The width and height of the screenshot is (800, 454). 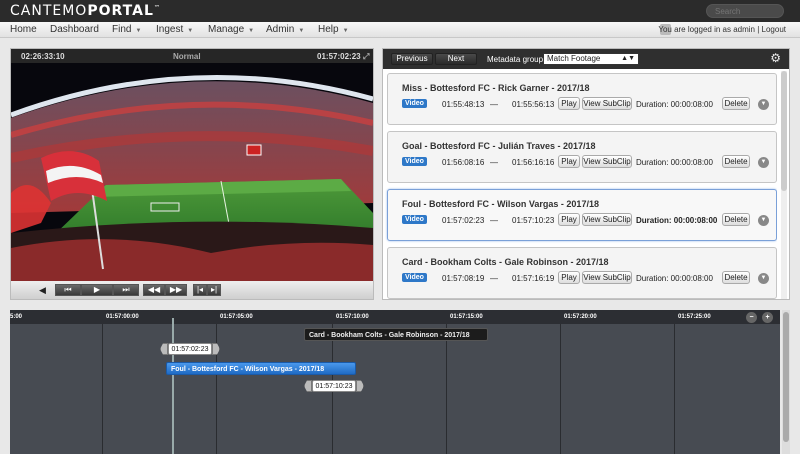 What do you see at coordinates (463, 162) in the screenshot?
I see `segment-in: 01:56:08:16` at bounding box center [463, 162].